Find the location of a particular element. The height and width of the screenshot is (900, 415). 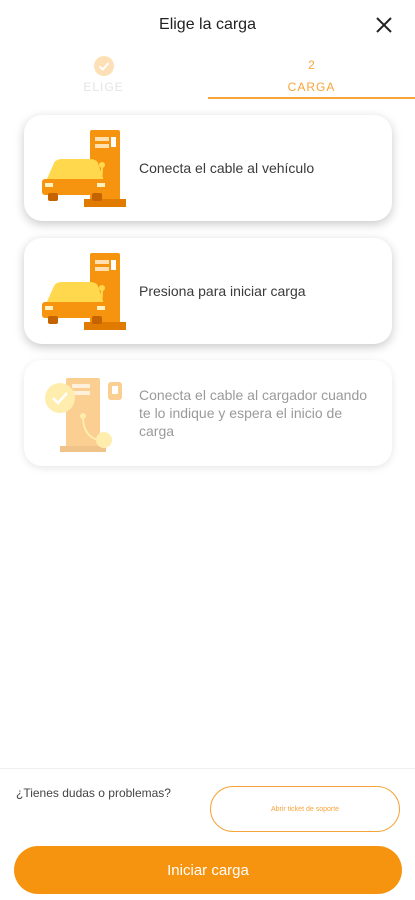

start-charge-button: Iniciar carga is located at coordinates (208, 870).